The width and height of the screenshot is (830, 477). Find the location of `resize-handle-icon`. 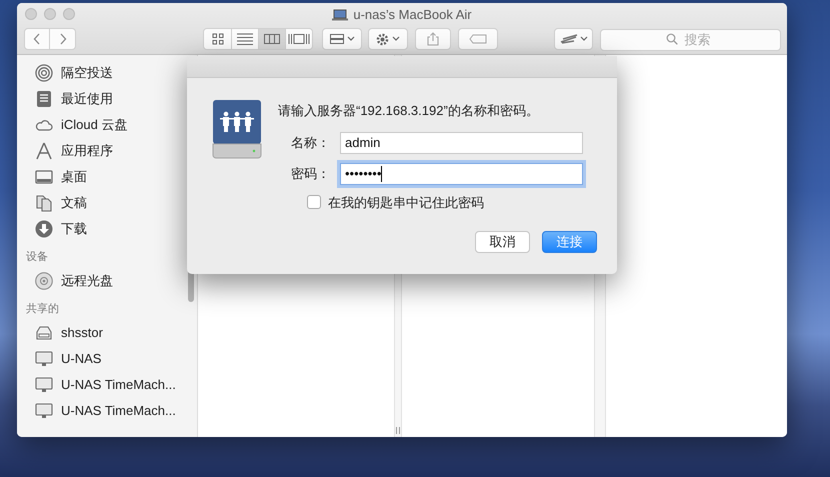

resize-handle-icon is located at coordinates (398, 430).